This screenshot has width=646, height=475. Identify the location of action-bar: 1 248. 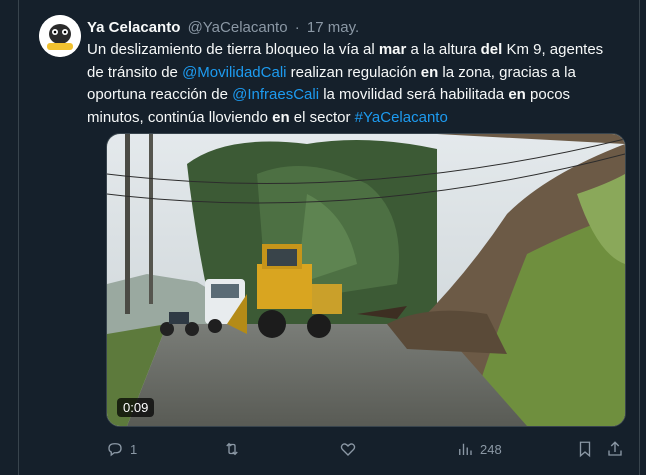
(366, 449).